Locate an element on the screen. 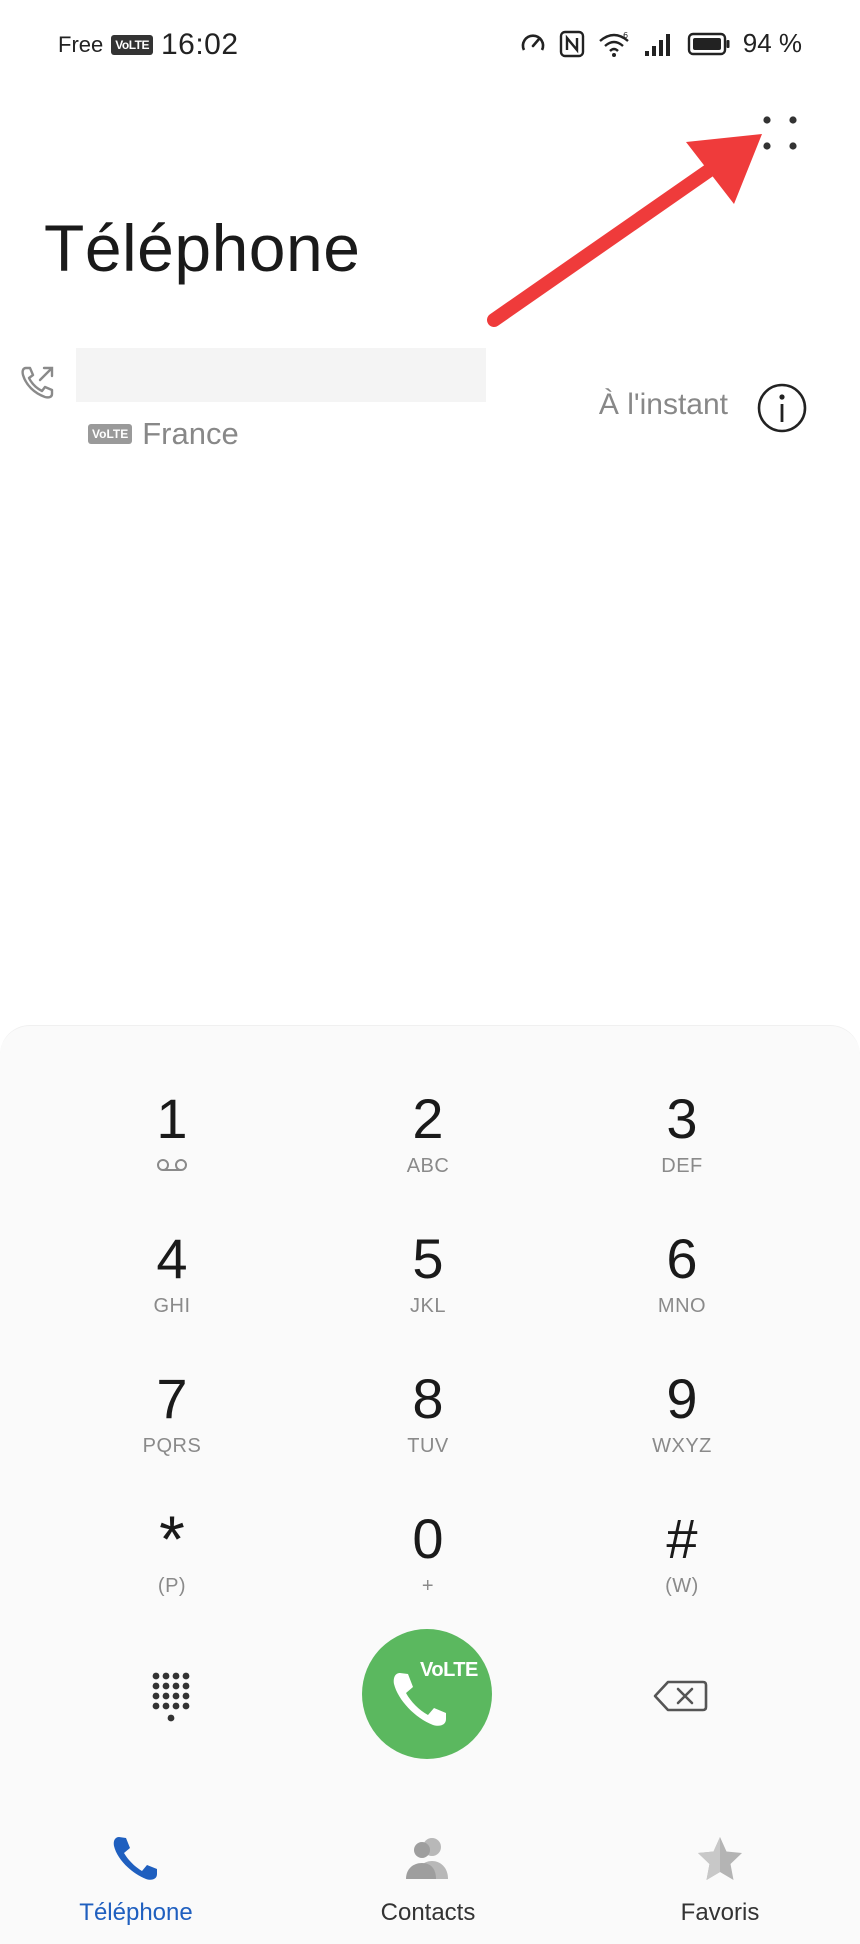  volte-badge: VoLTE is located at coordinates (132, 45).